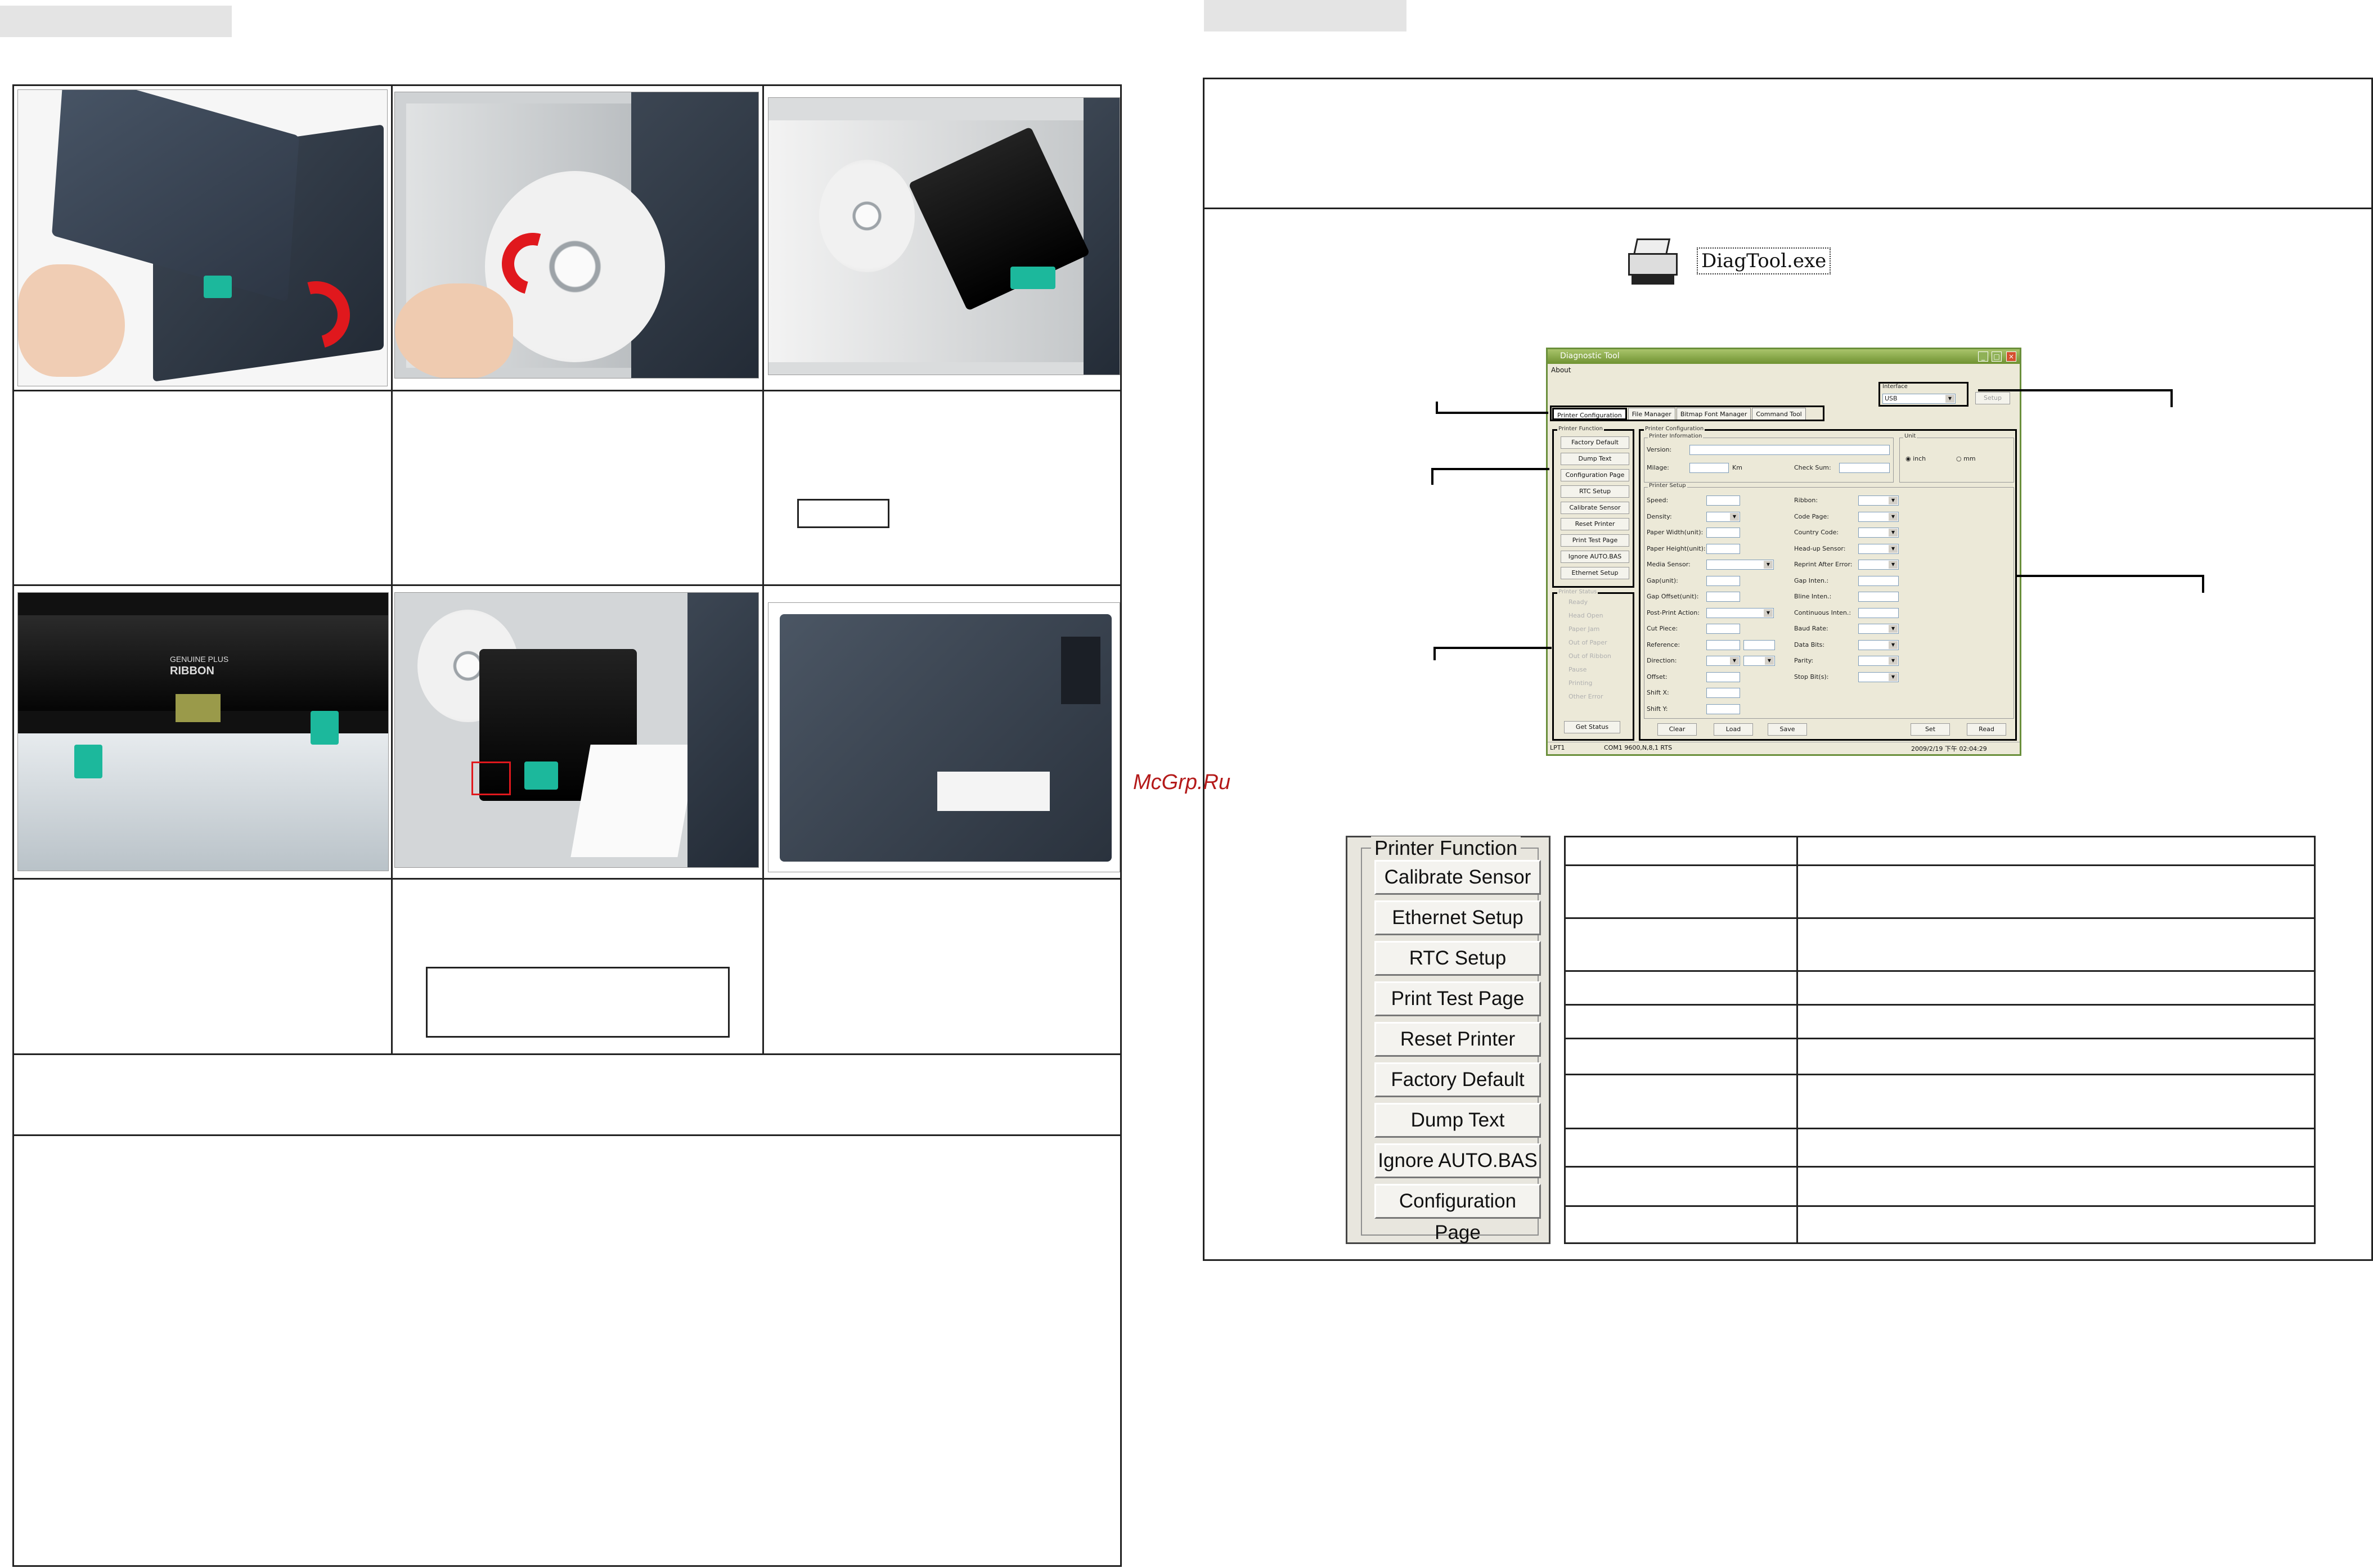 Image resolution: width=2373 pixels, height=1568 pixels. I want to click on printer-function-title: Printer Function, so click(1580, 429).